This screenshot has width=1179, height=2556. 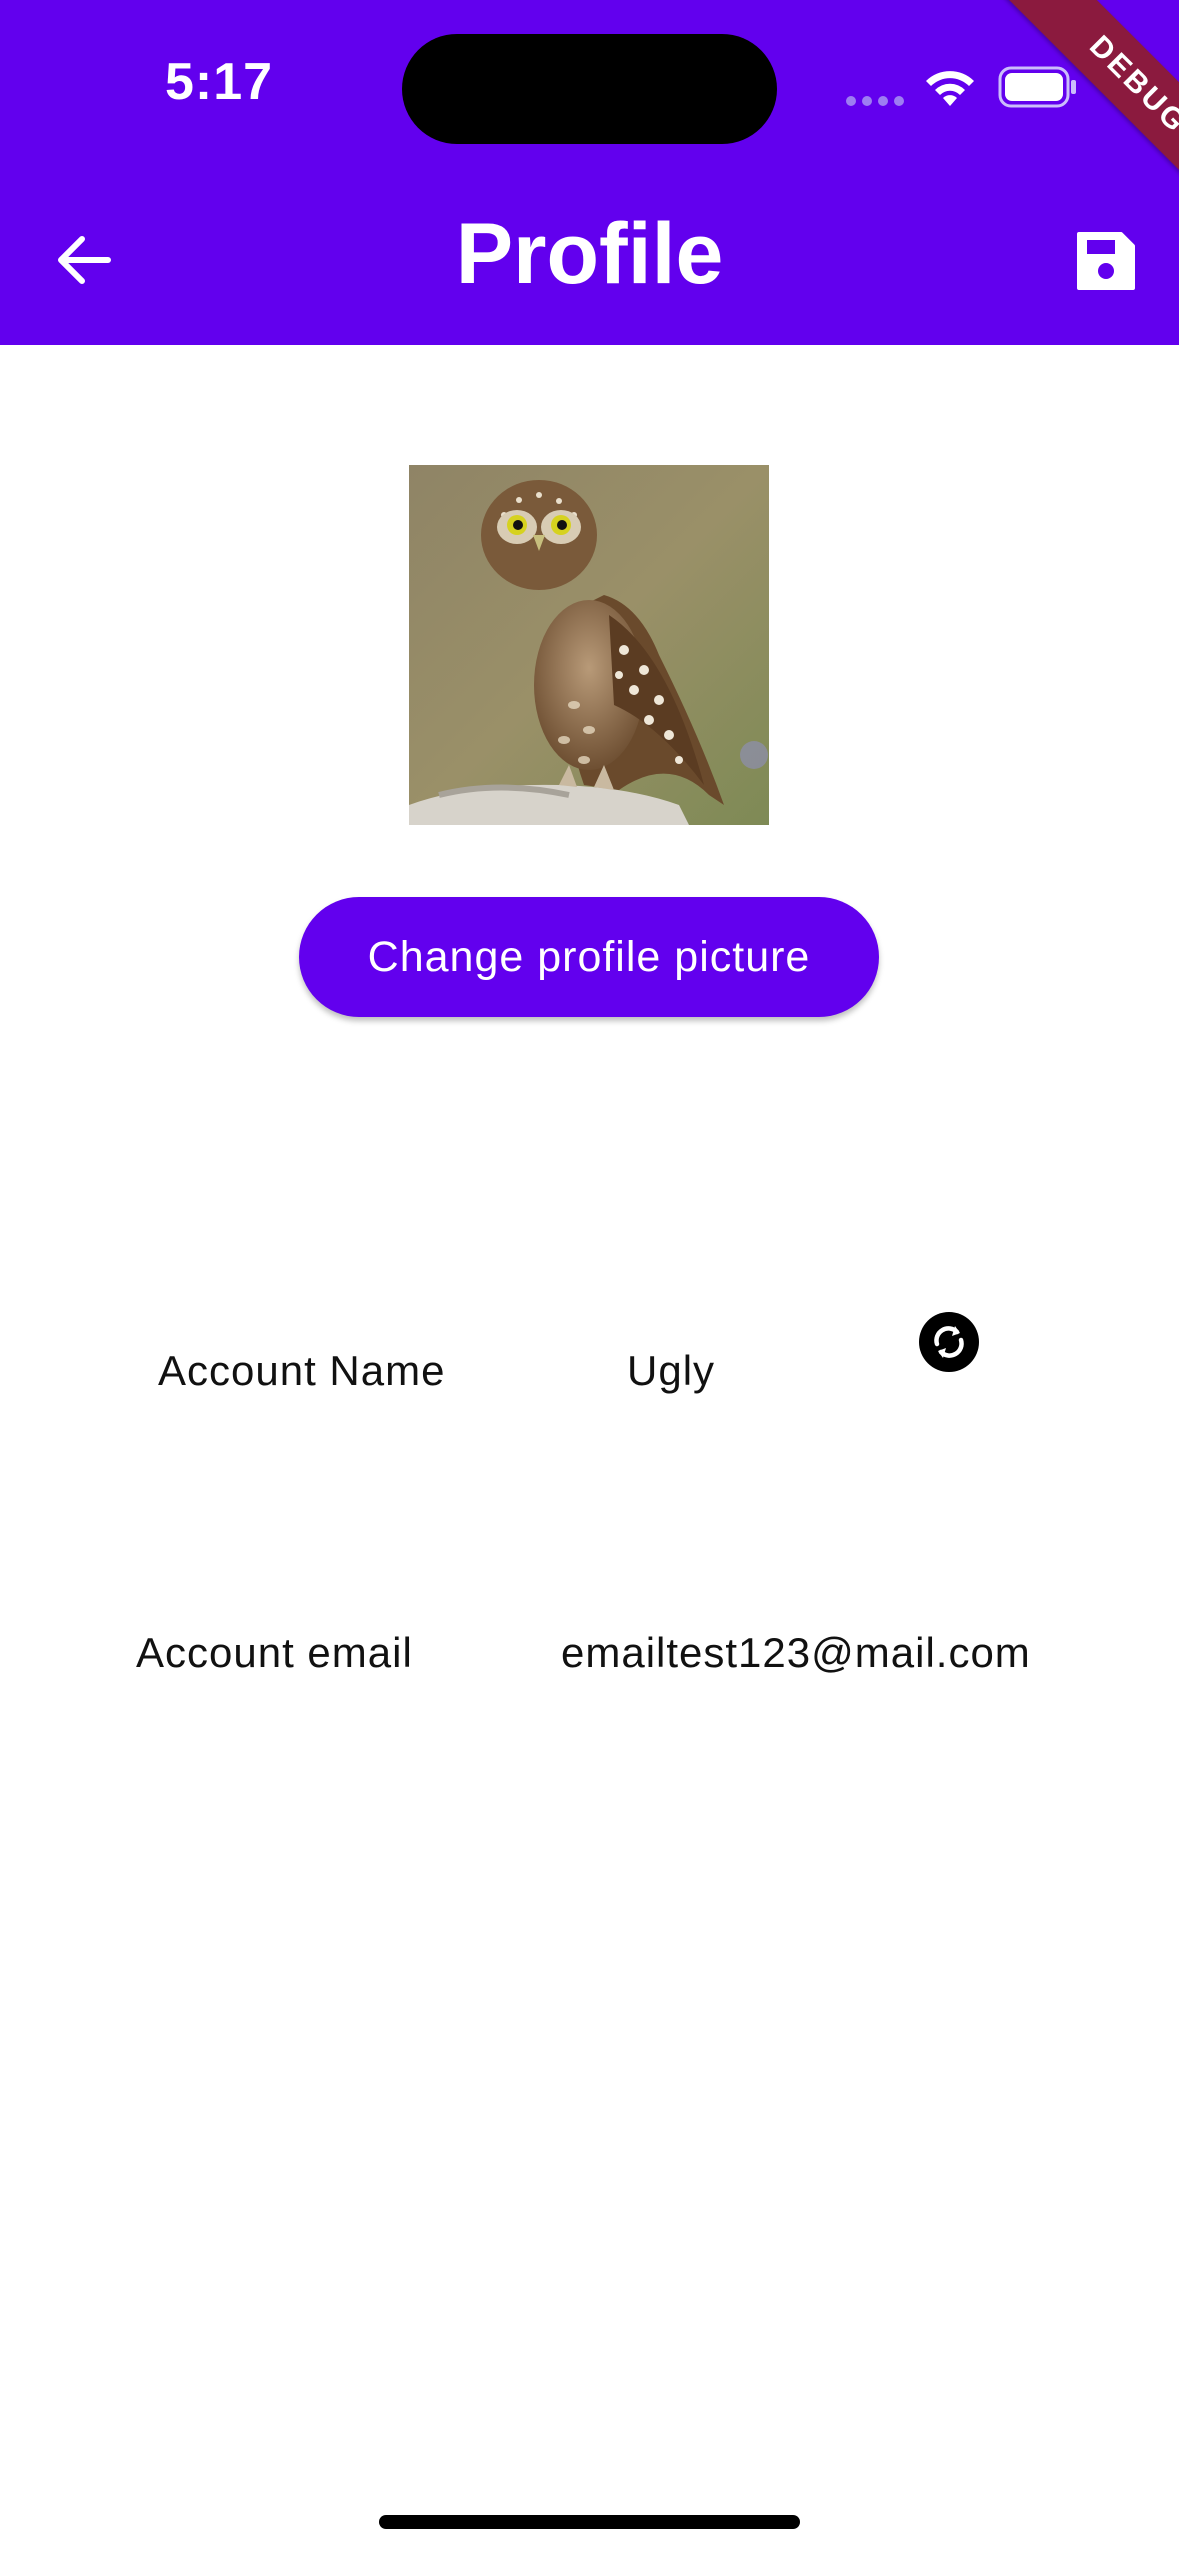 I want to click on account-name-label: Account Name, so click(x=302, y=1370).